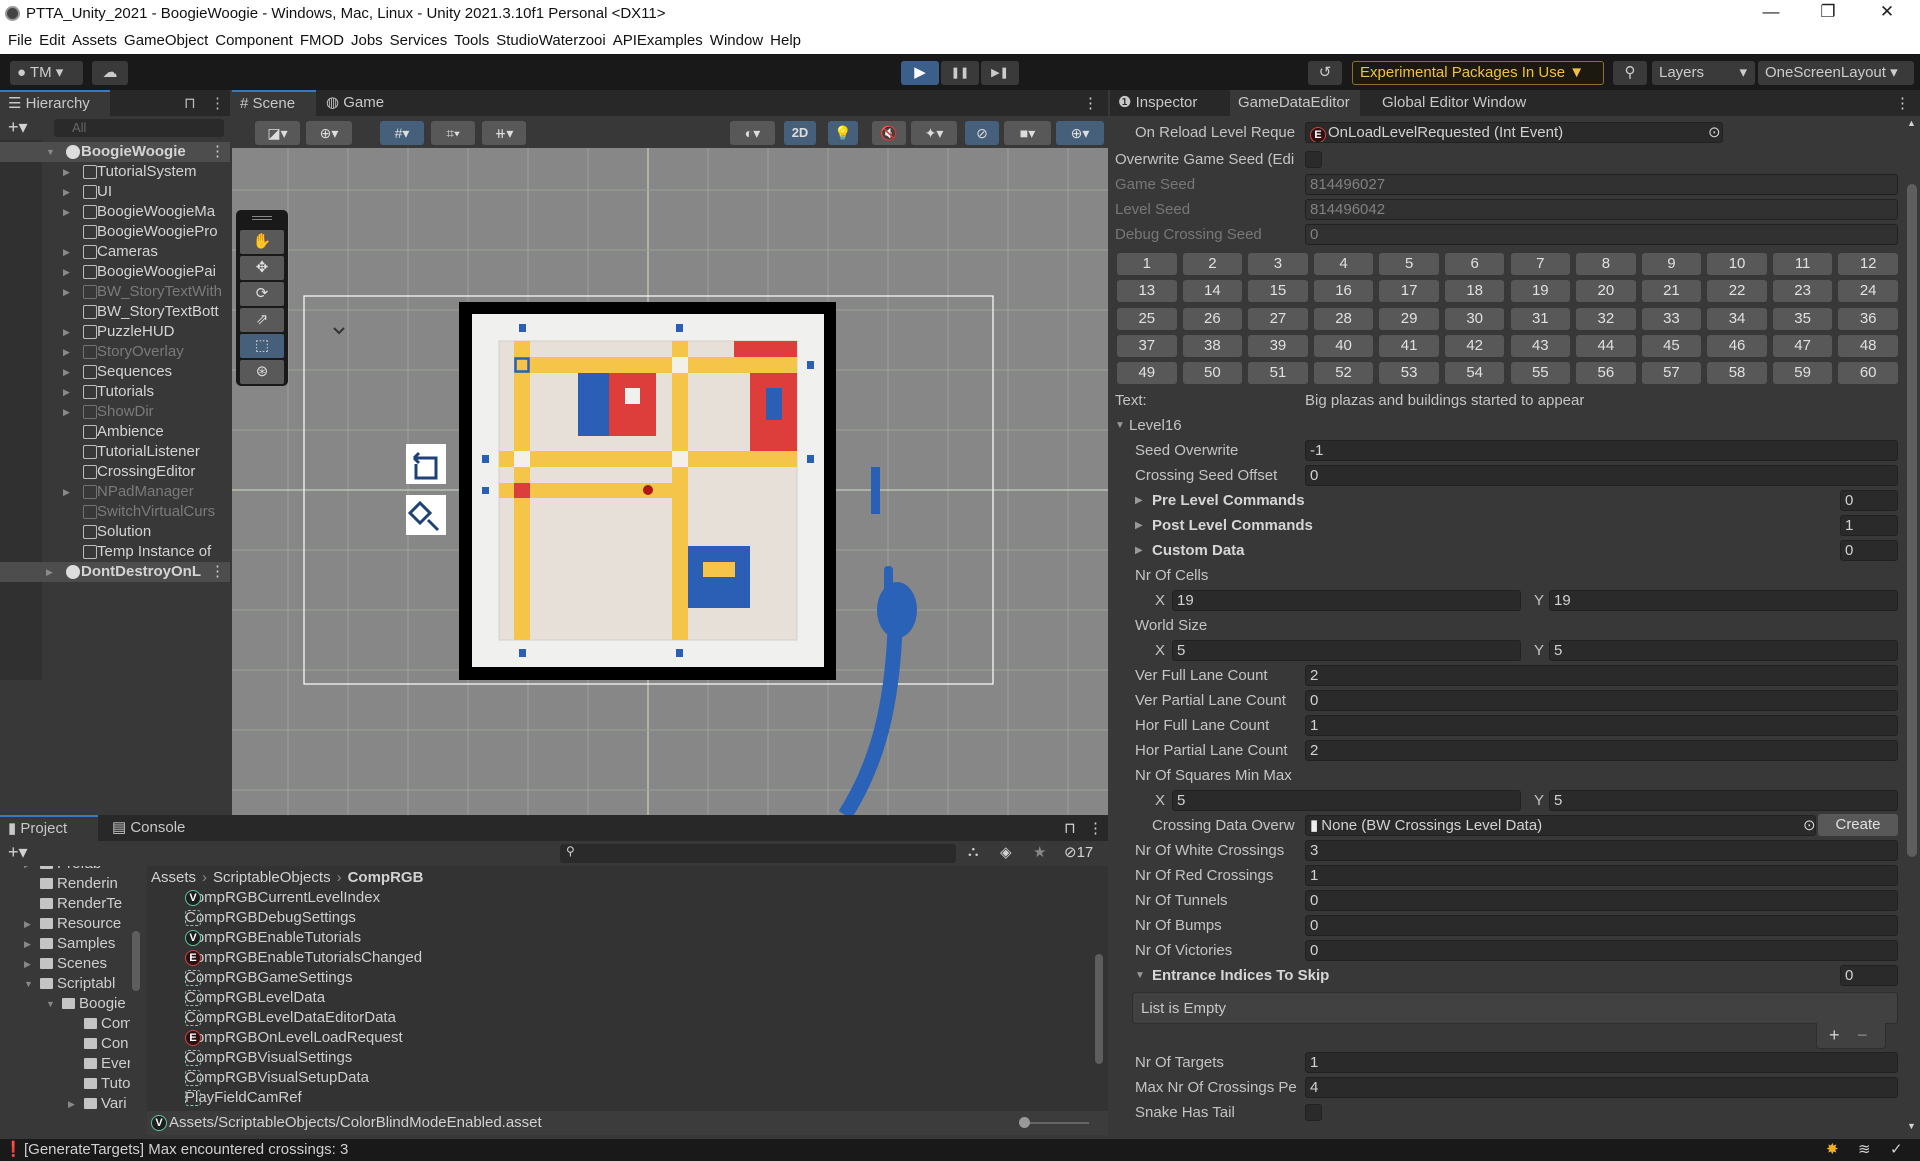 The image size is (1920, 1161). I want to click on asset-item: V CompRGBEnableTutorials, so click(565, 938).